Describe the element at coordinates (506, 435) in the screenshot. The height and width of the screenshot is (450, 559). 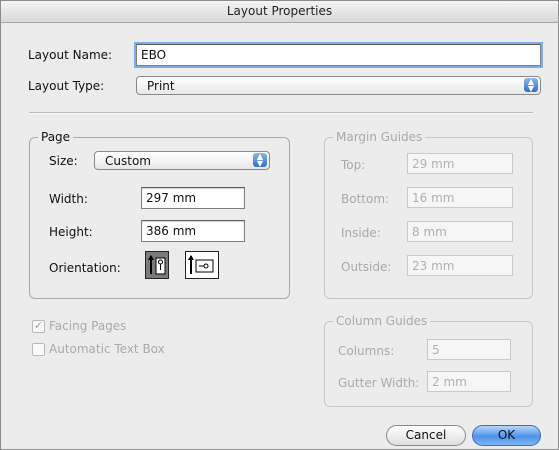
I see `ok-button: OK` at that location.